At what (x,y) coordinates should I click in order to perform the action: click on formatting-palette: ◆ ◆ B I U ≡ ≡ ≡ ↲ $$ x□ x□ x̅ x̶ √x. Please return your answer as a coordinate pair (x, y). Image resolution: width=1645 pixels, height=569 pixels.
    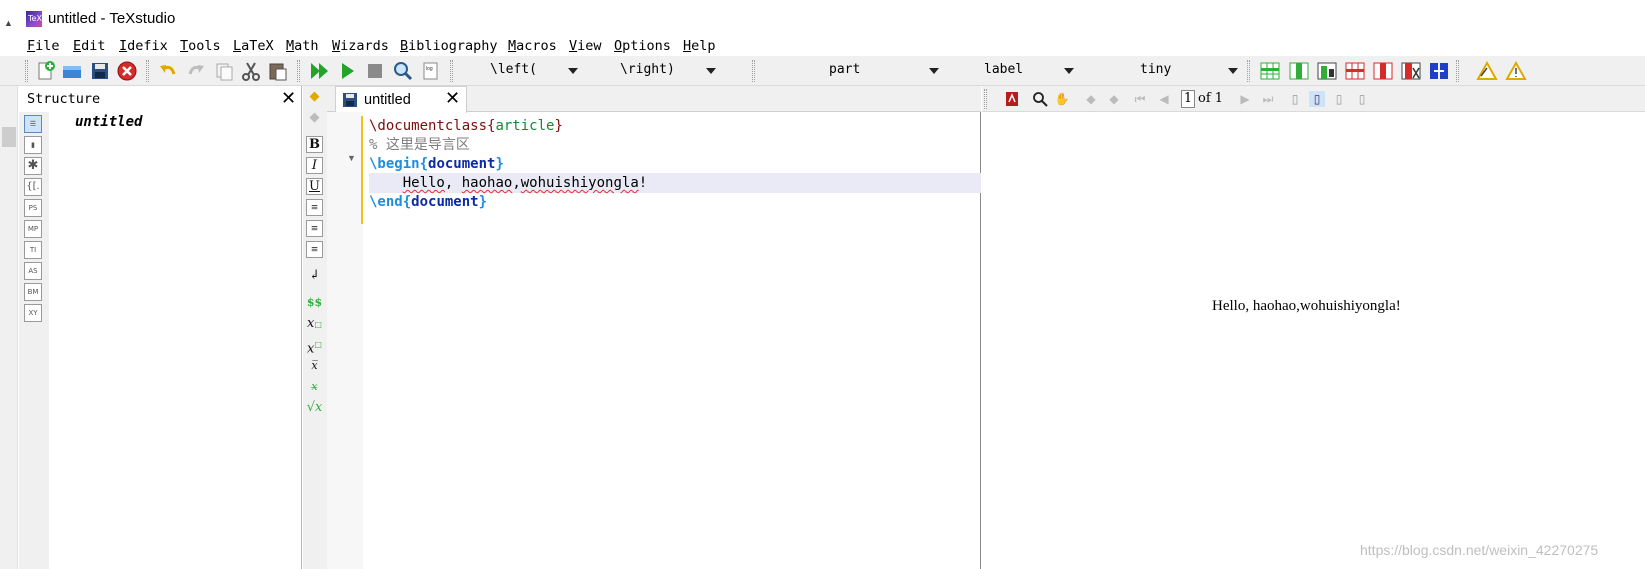
    Looking at the image, I should click on (315, 327).